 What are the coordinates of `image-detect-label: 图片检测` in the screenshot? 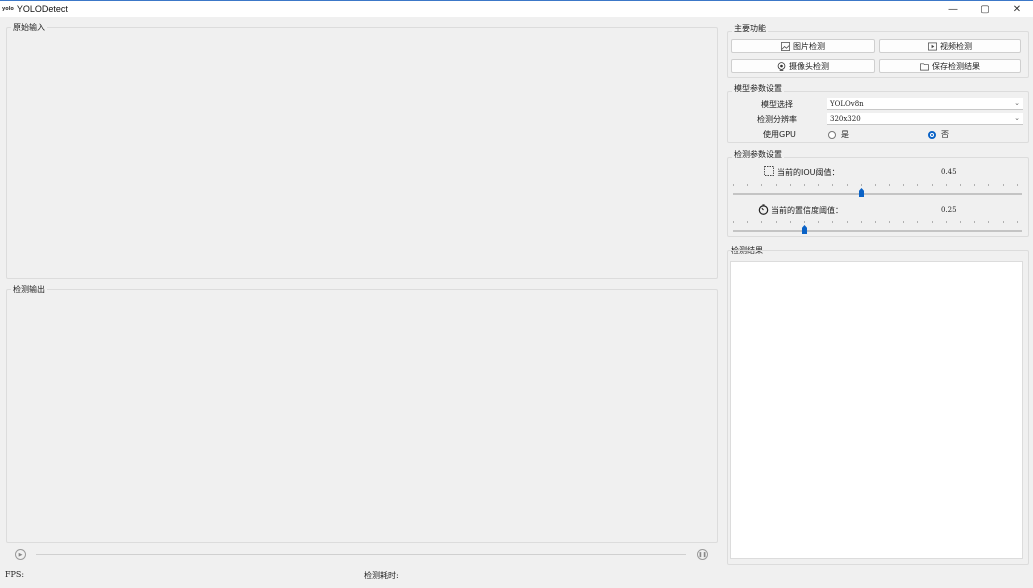 It's located at (809, 46).